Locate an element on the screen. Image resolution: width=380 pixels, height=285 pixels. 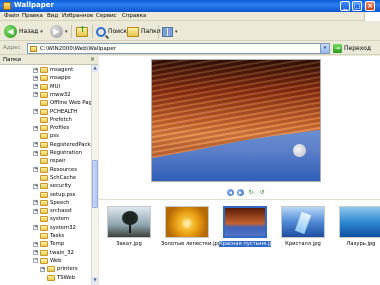
rotate-clockwise-icon: ↻ is located at coordinates (251, 192).